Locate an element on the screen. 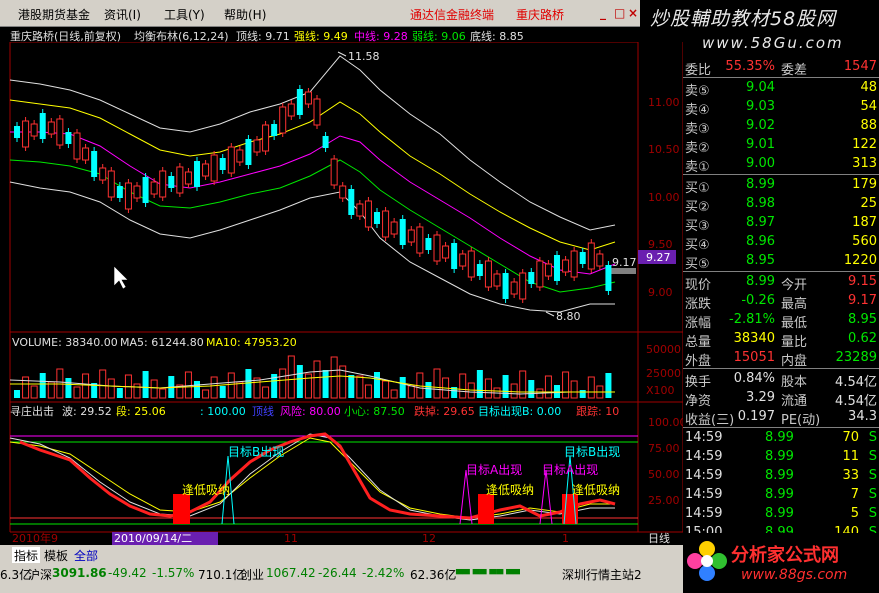 Image resolution: width=879 pixels, height=593 pixels. sell-level-4-cell-3: 54 is located at coordinates (868, 106).